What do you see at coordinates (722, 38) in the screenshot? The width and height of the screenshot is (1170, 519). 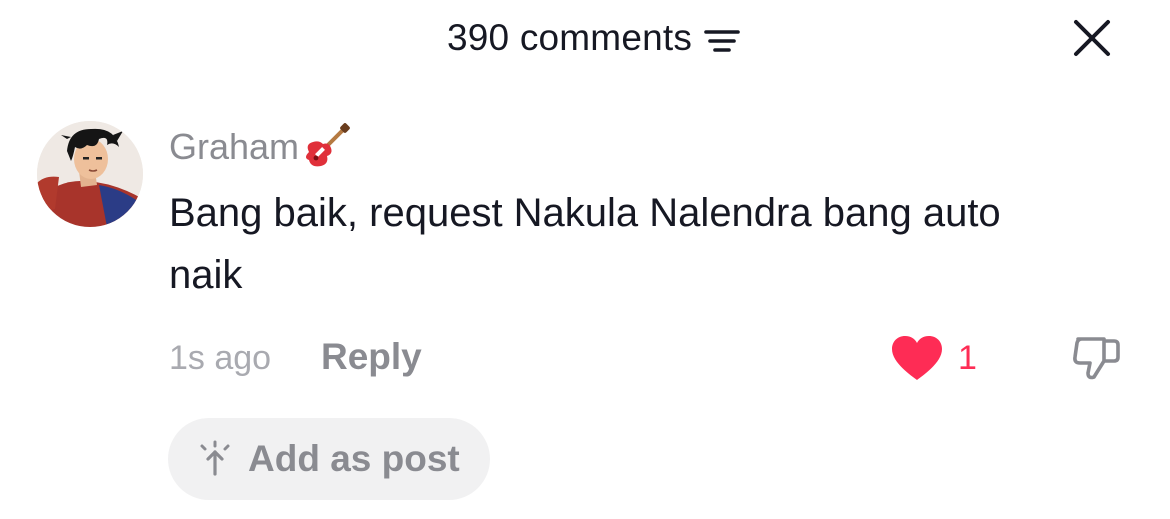 I see `sort-lines-icon` at bounding box center [722, 38].